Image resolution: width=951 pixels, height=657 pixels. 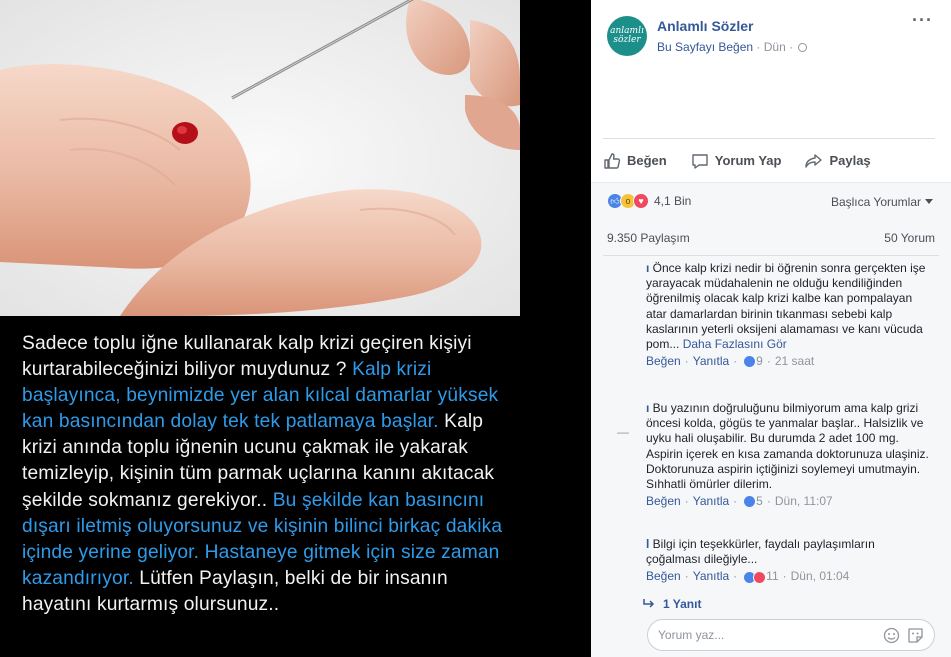 What do you see at coordinates (748, 160) in the screenshot?
I see `comment-label: Yorum Yap` at bounding box center [748, 160].